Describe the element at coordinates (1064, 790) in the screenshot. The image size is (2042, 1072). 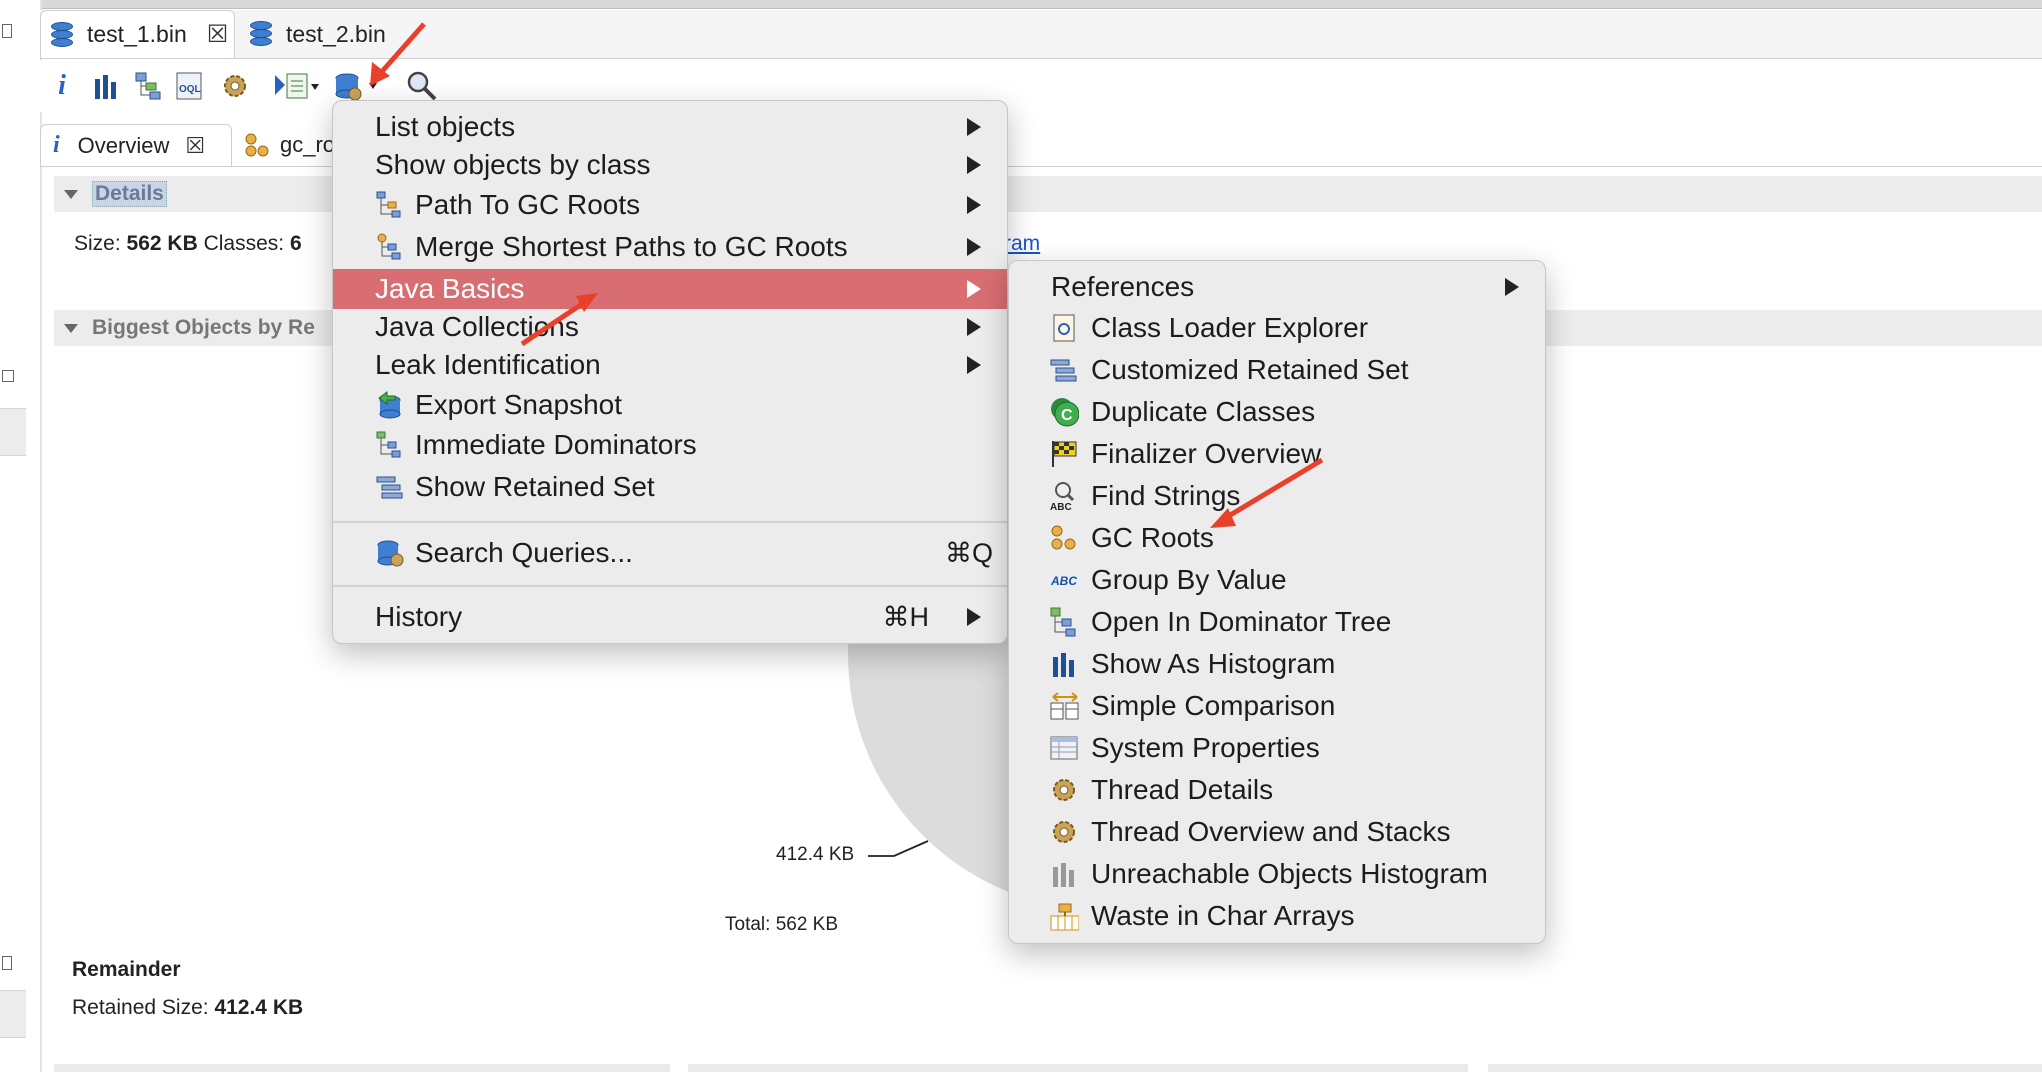
I see `thread-details-icon` at that location.